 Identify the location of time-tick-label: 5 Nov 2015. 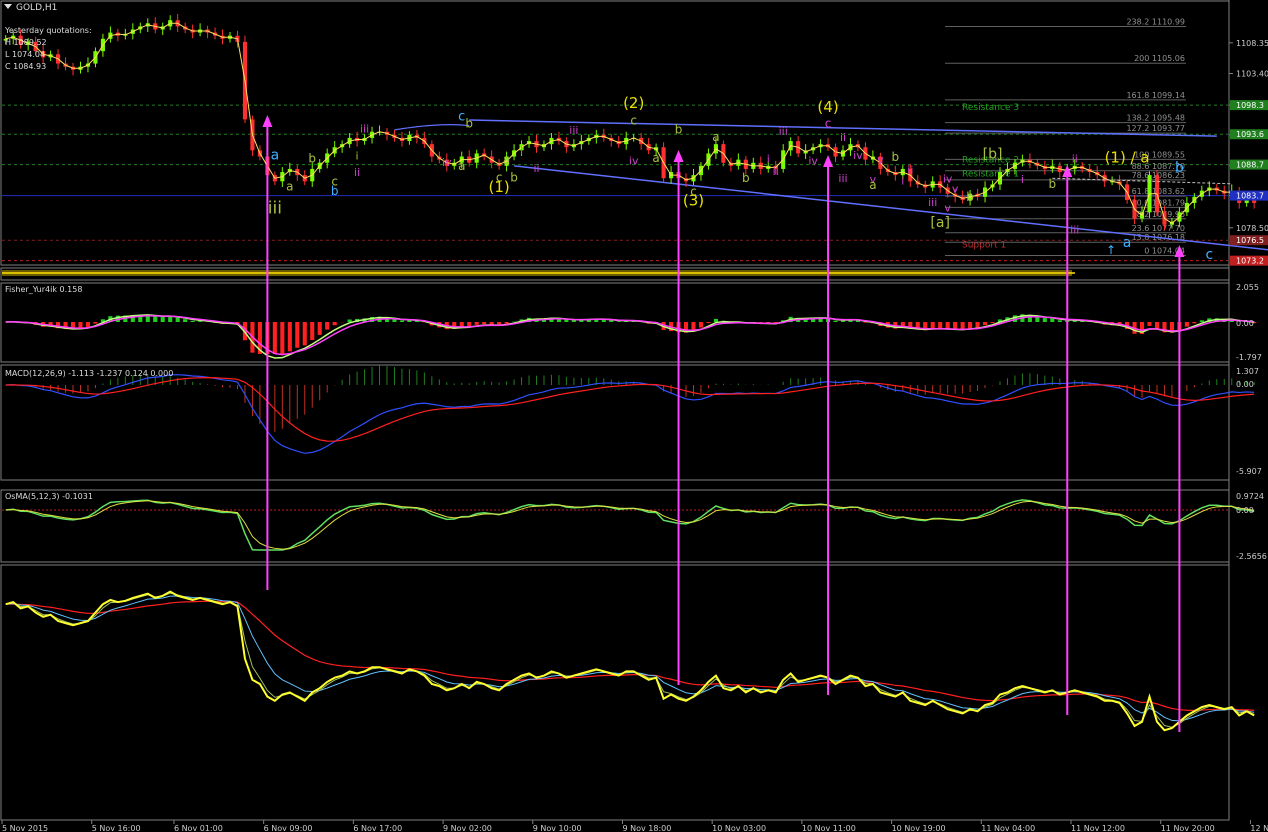
(25, 828).